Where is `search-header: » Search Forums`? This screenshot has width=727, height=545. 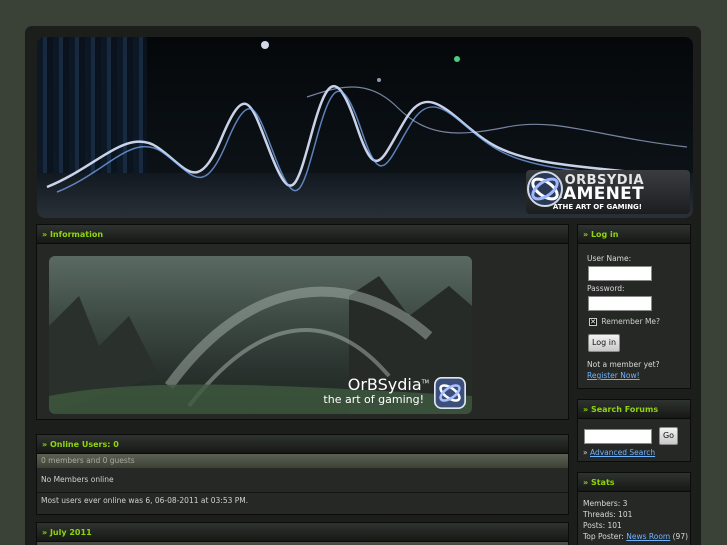 search-header: » Search Forums is located at coordinates (634, 409).